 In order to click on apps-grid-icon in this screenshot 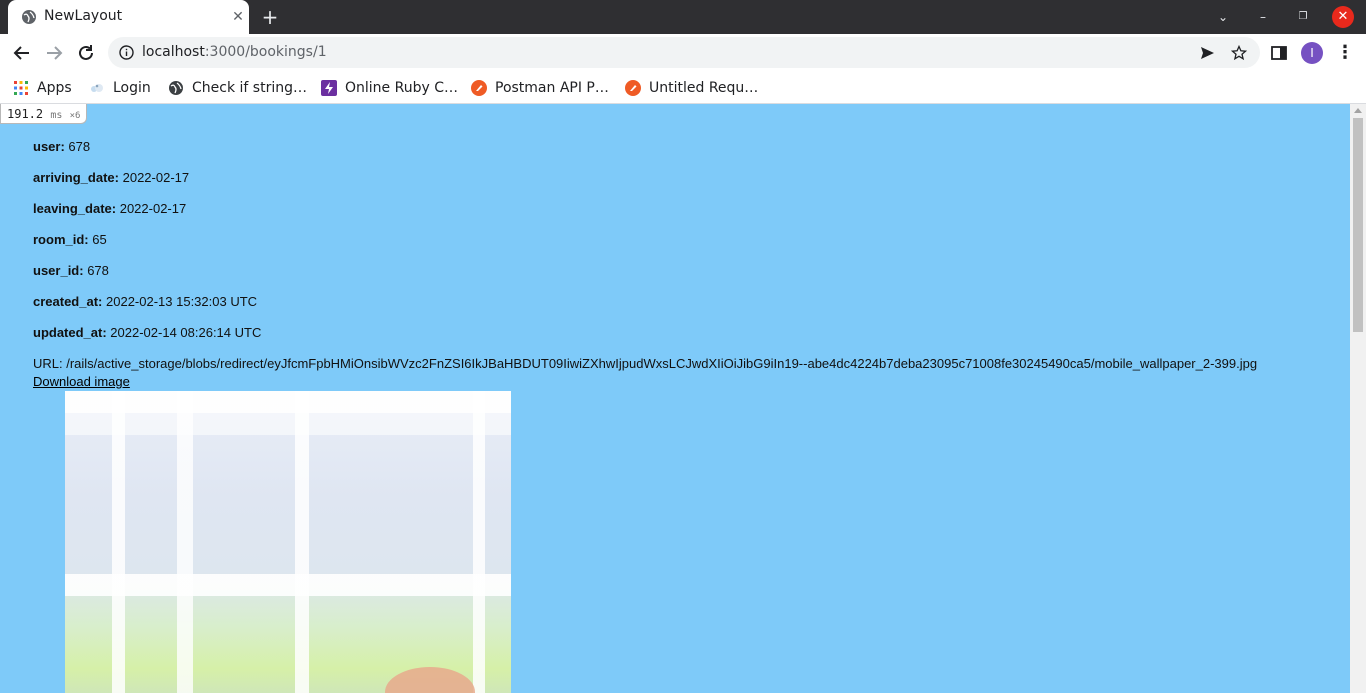, I will do `click(21, 88)`.